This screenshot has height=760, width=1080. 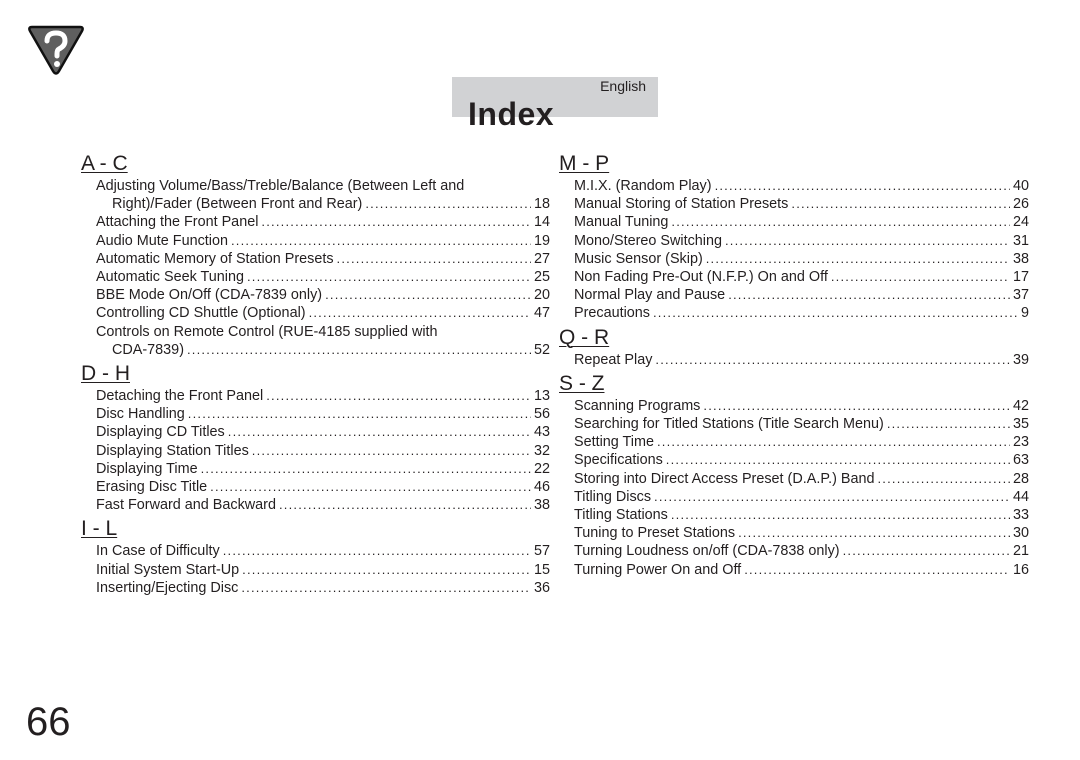 What do you see at coordinates (650, 295) in the screenshot?
I see `entry-title: Normal Play and Pause` at bounding box center [650, 295].